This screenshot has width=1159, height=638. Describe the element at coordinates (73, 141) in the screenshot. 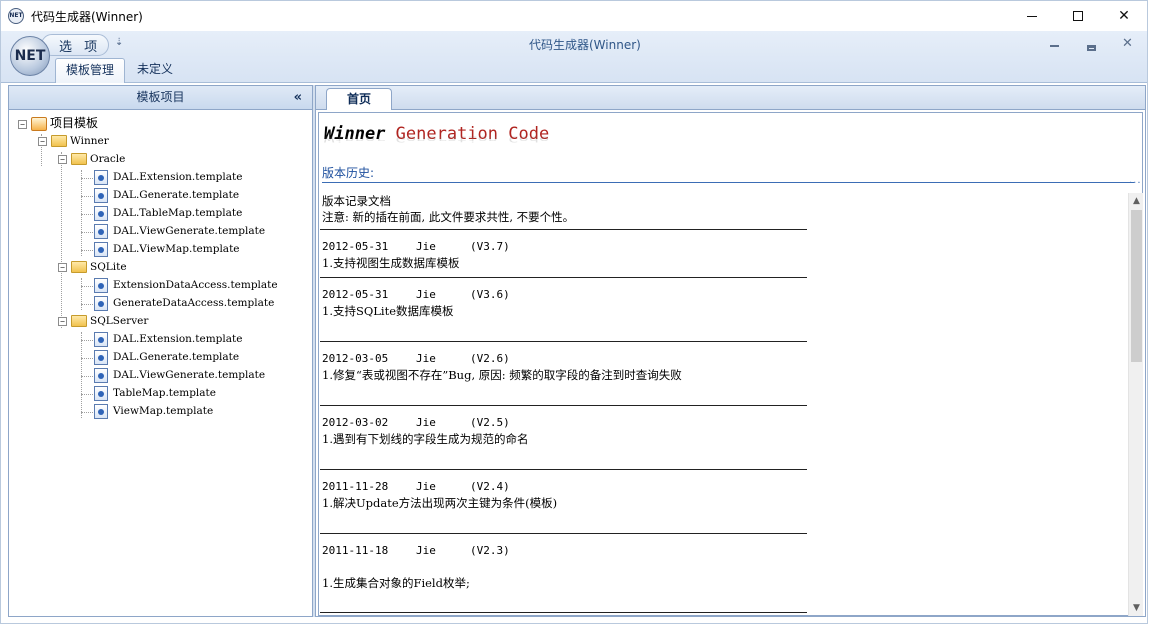

I see `tree-node-project: − Winner` at that location.